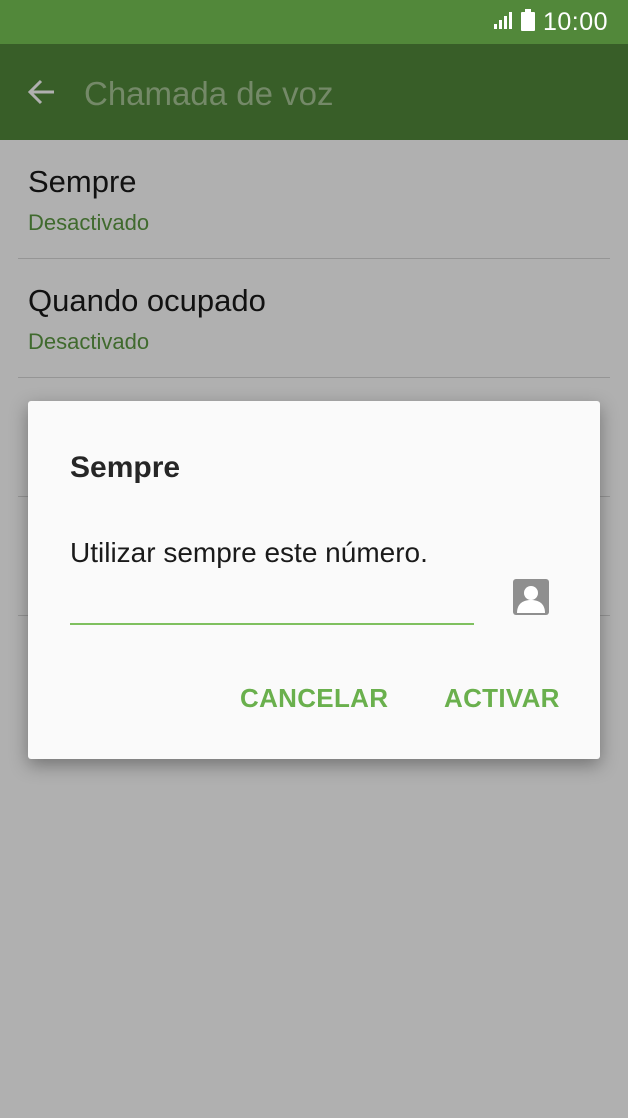  Describe the element at coordinates (125, 467) in the screenshot. I see `dialog-title: Sempre` at that location.